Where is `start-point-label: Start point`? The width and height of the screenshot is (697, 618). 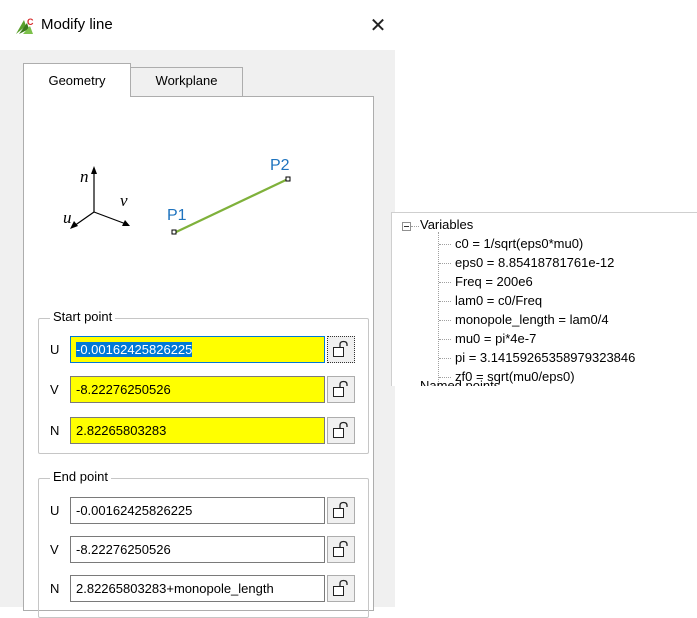
start-point-label: Start point is located at coordinates (83, 316).